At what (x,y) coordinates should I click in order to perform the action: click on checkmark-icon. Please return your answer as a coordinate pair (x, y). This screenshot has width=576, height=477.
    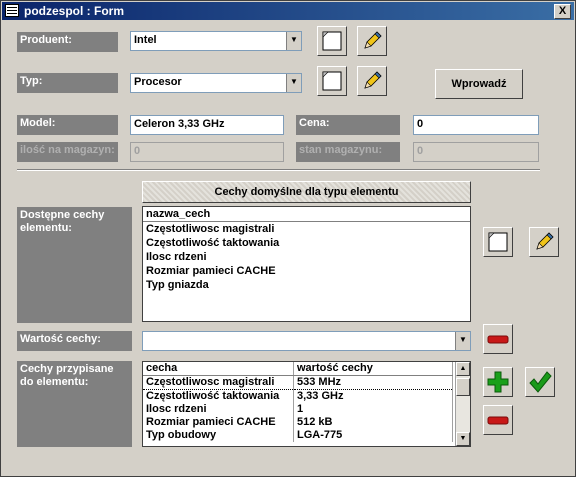
    Looking at the image, I should click on (540, 382).